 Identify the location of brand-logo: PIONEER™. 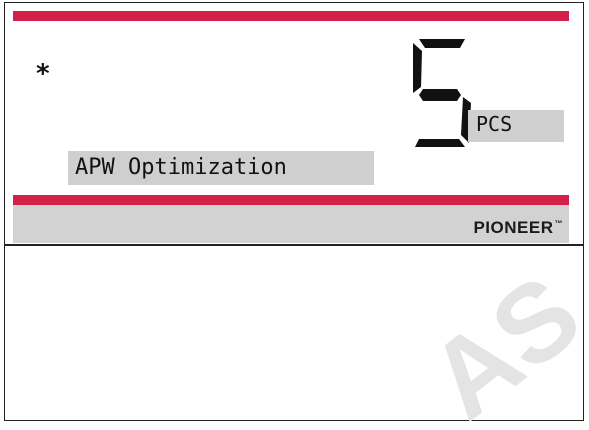
(518, 228).